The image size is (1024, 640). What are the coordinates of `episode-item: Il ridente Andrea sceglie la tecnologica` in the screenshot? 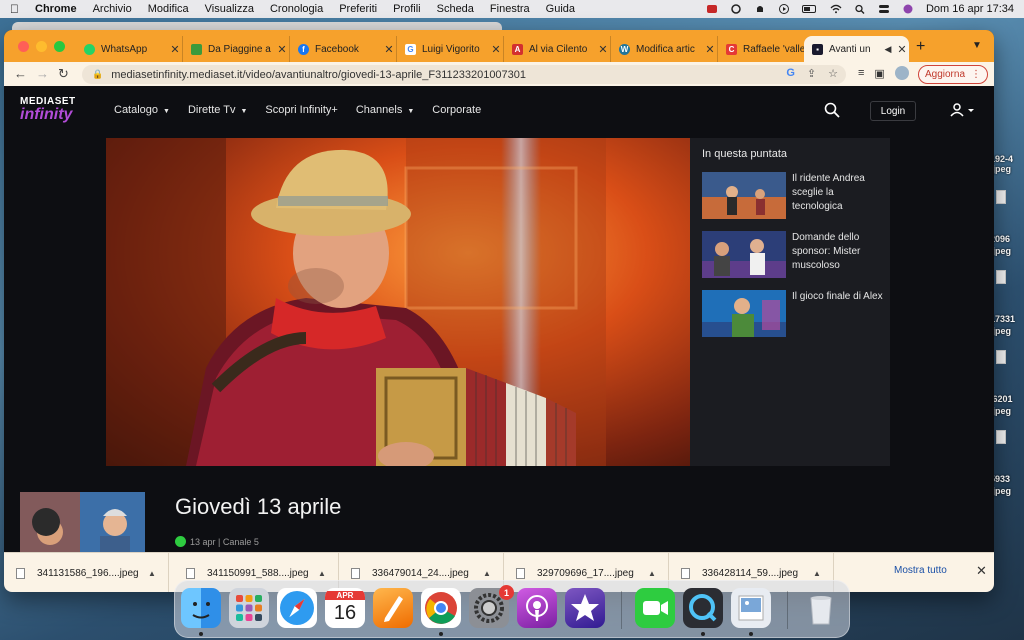 It's located at (794, 197).